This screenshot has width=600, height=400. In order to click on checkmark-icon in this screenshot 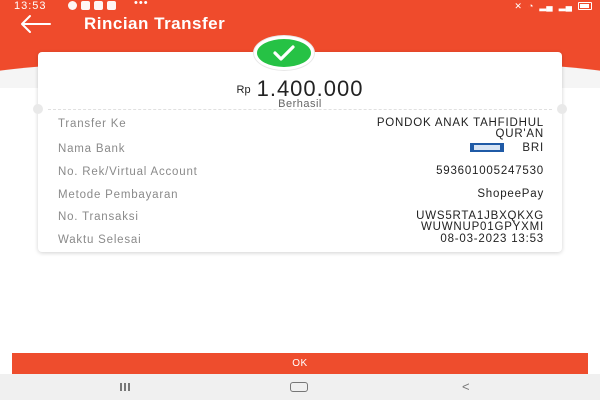, I will do `click(284, 53)`.